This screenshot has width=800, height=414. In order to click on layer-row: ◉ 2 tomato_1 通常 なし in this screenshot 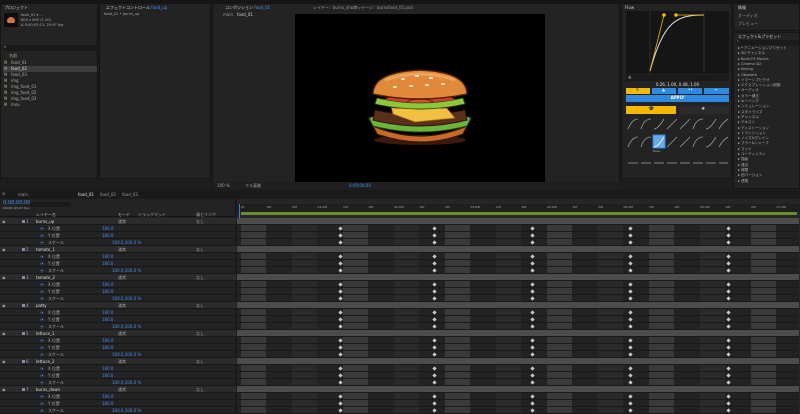, I will do `click(118, 249)`.